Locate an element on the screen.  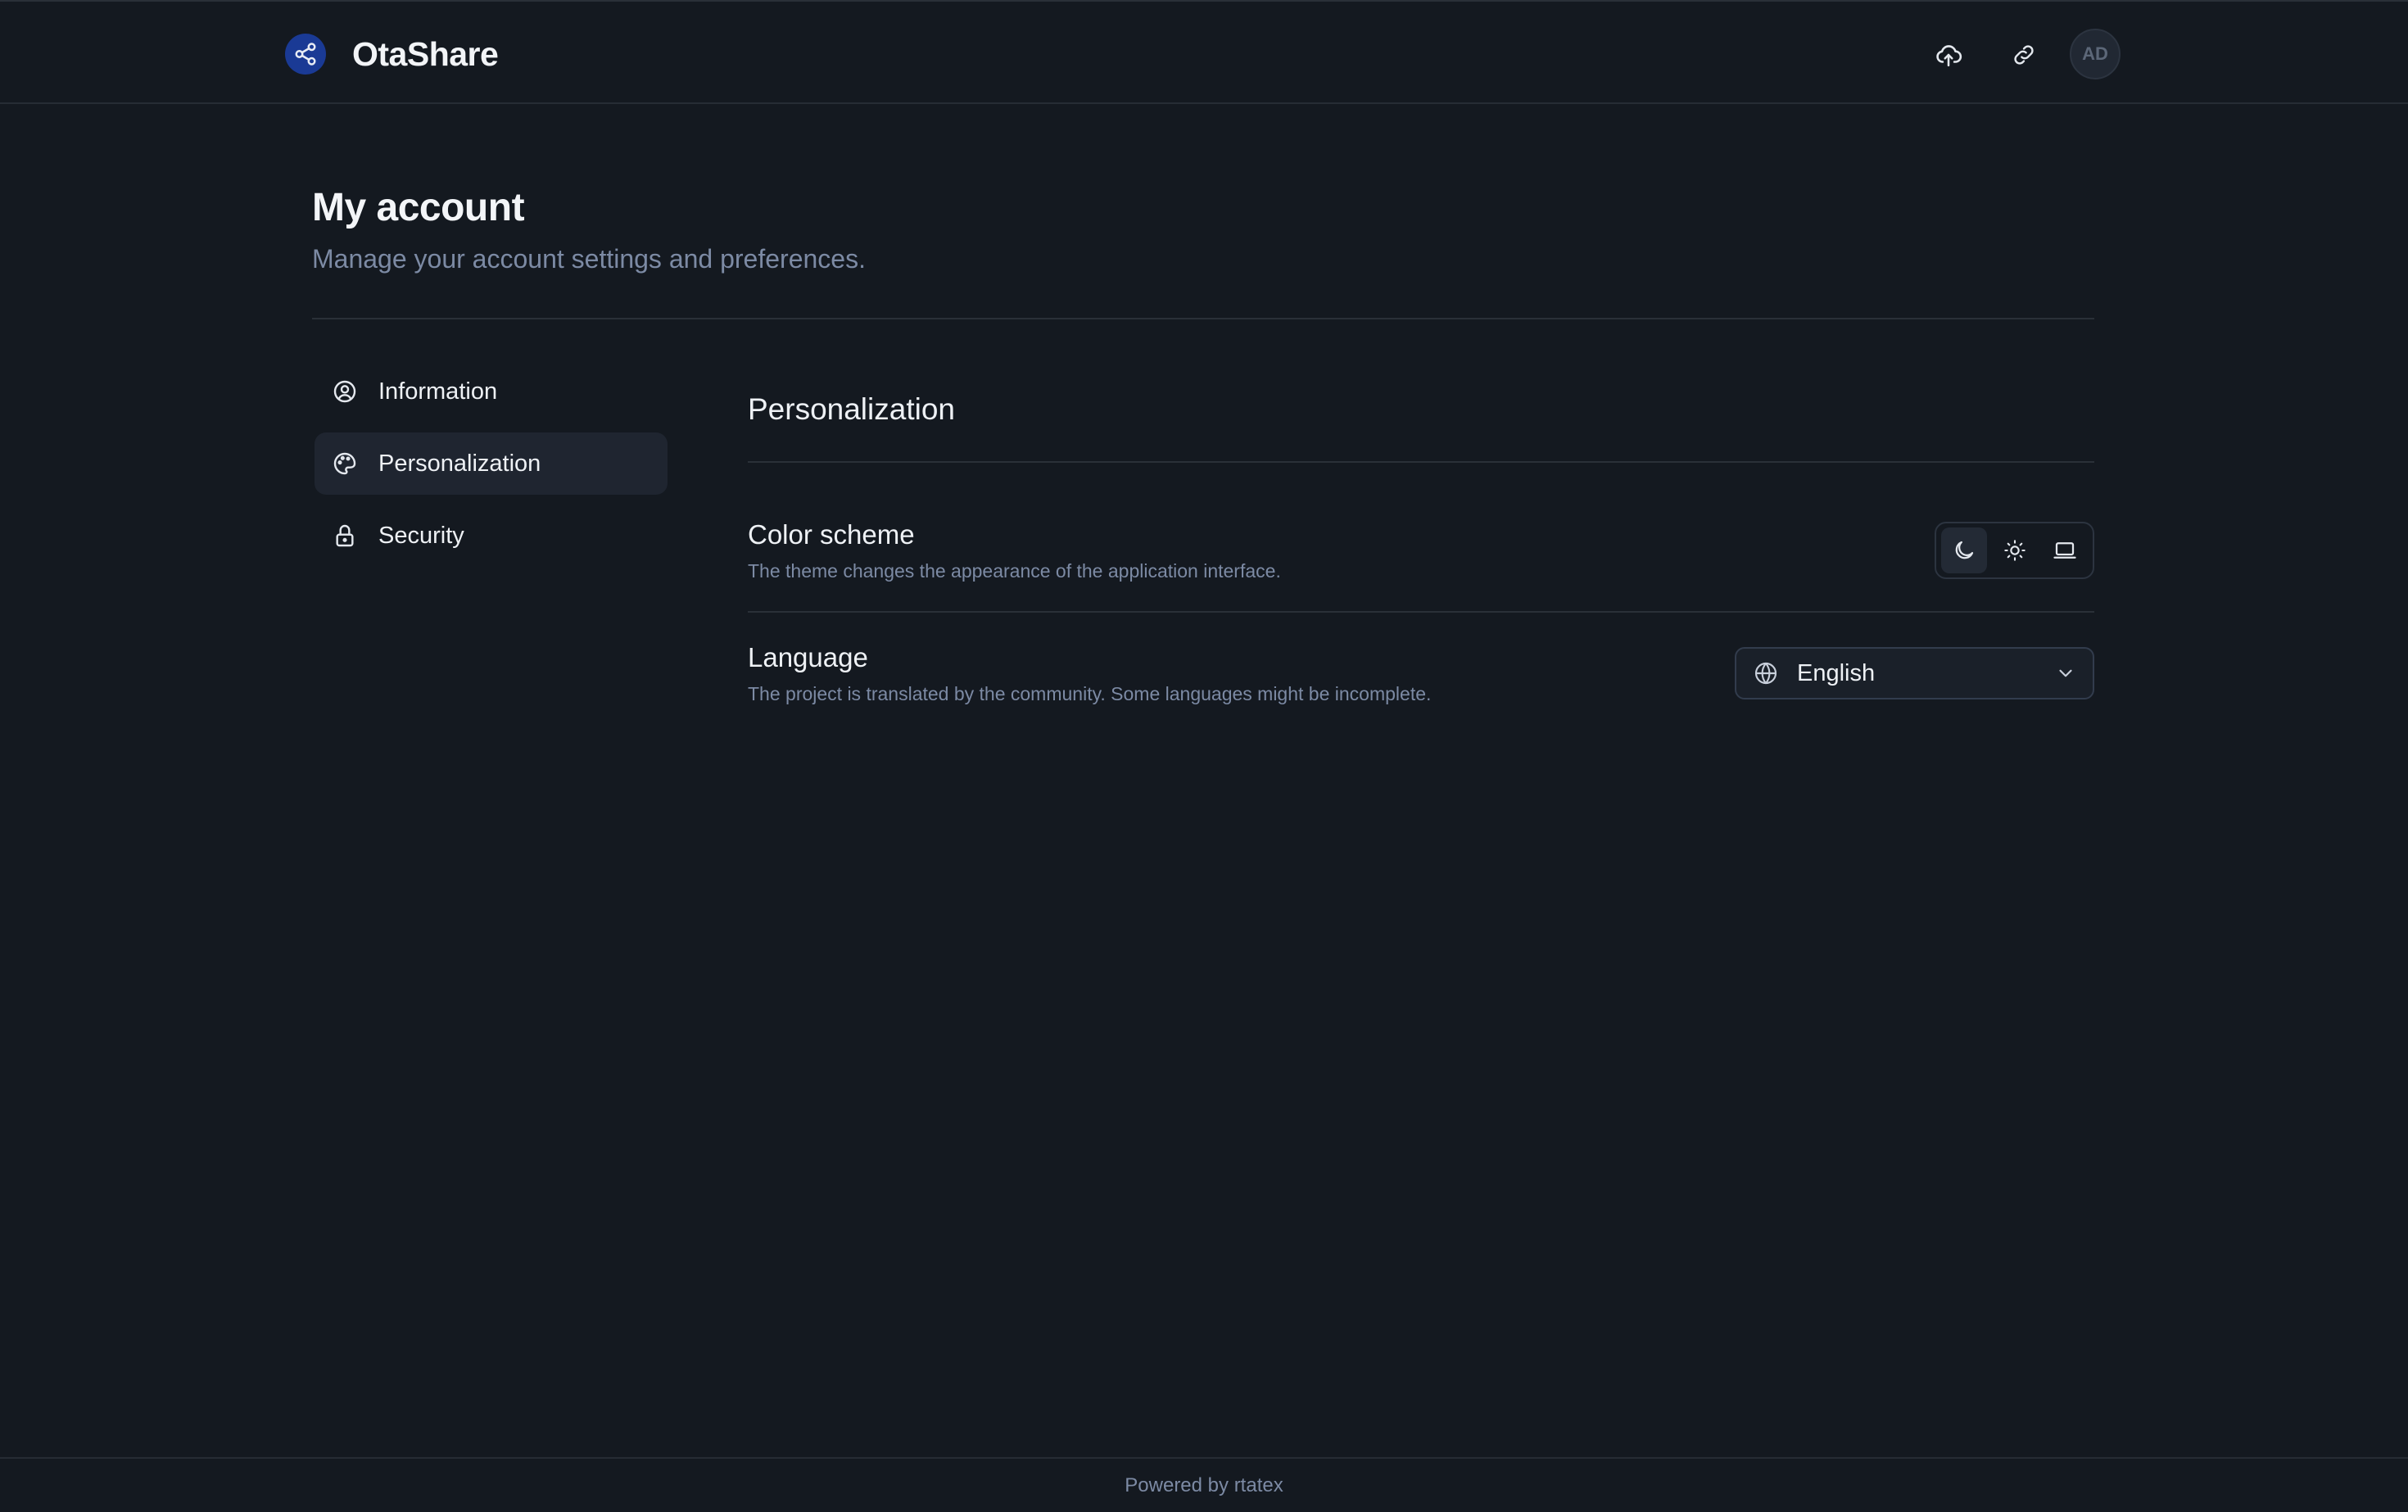
sidebar-item-personalization: Personalization is located at coordinates (491, 464).